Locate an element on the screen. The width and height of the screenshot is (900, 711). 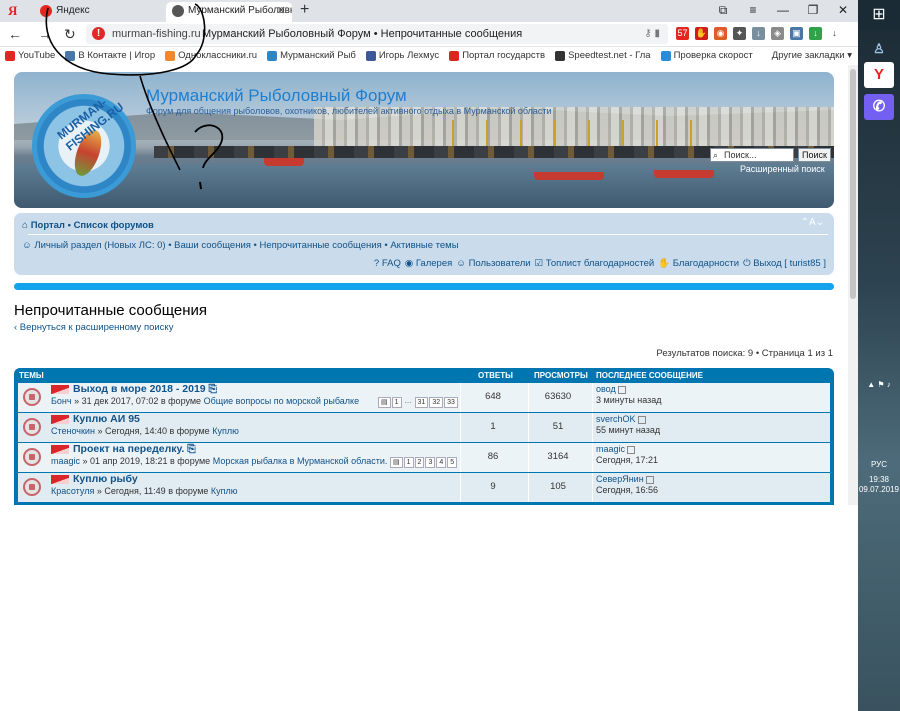
menu-icon: ≡ is located at coordinates (753, 11).